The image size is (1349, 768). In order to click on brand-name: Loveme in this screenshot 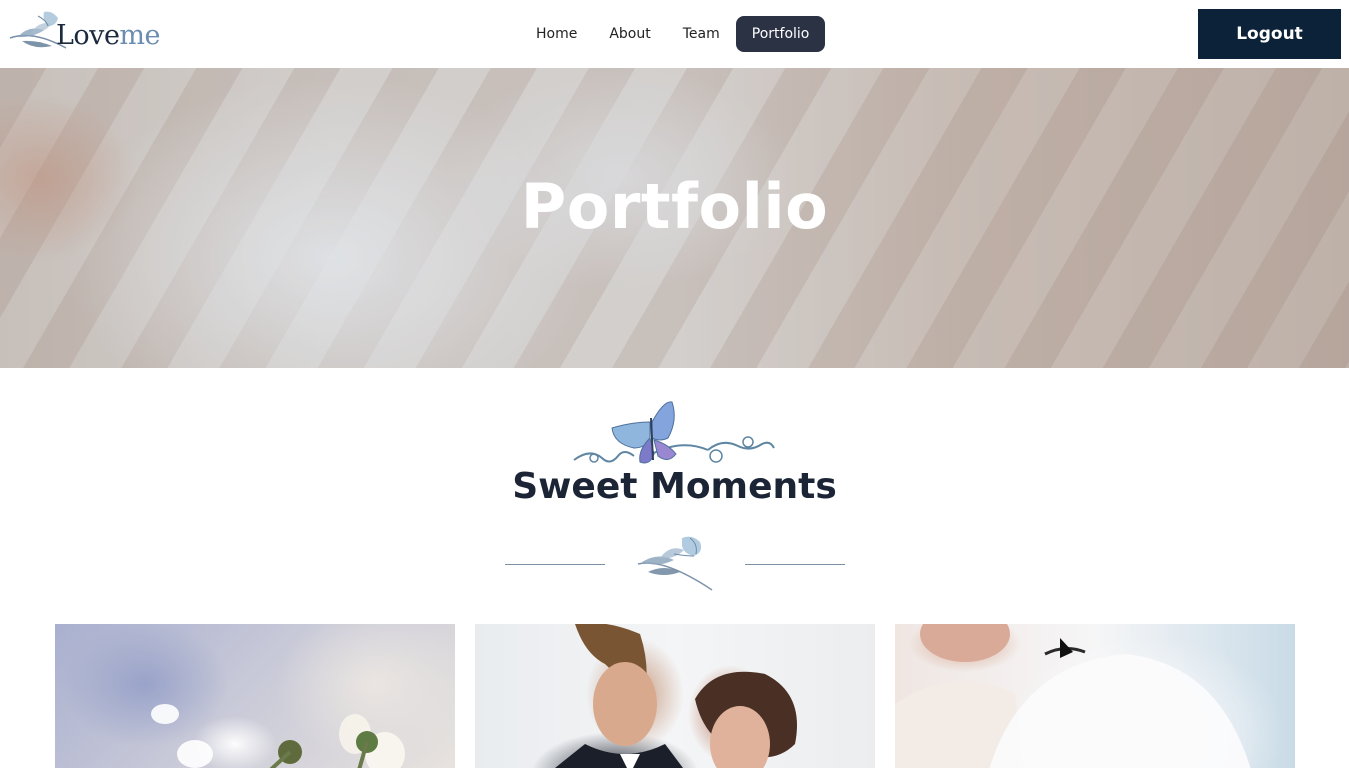, I will do `click(108, 35)`.